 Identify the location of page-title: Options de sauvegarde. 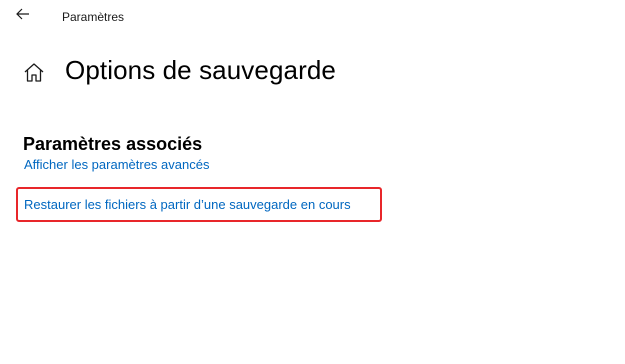
(200, 70).